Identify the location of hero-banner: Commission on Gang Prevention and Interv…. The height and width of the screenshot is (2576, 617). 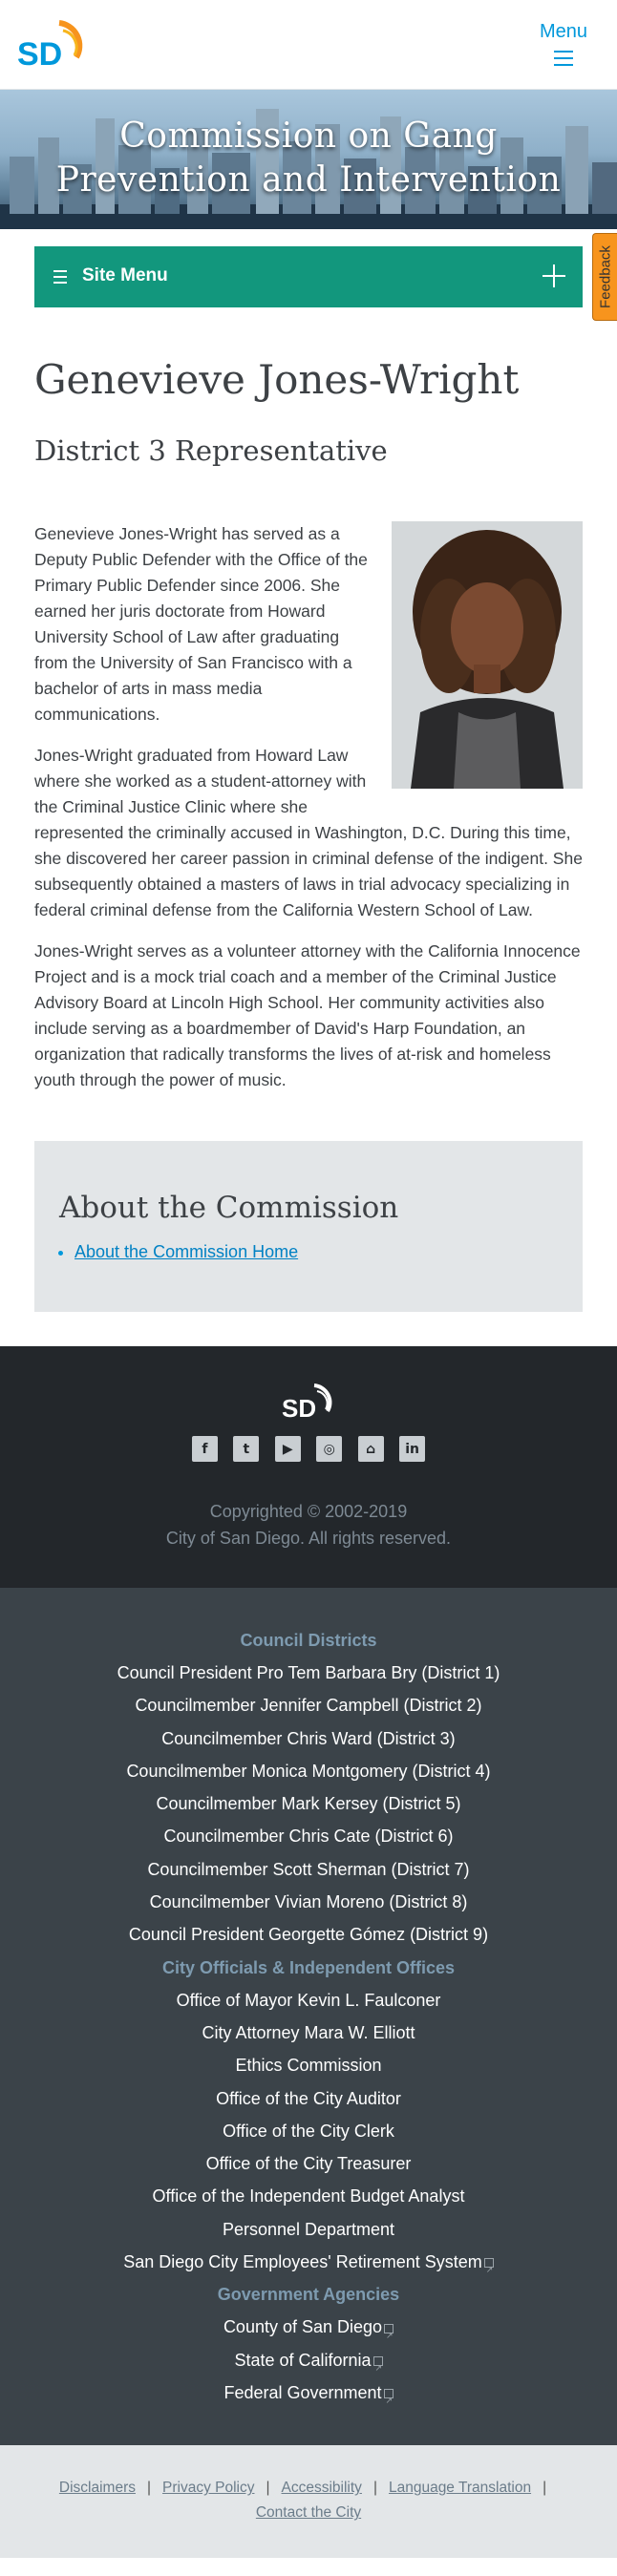
(308, 159).